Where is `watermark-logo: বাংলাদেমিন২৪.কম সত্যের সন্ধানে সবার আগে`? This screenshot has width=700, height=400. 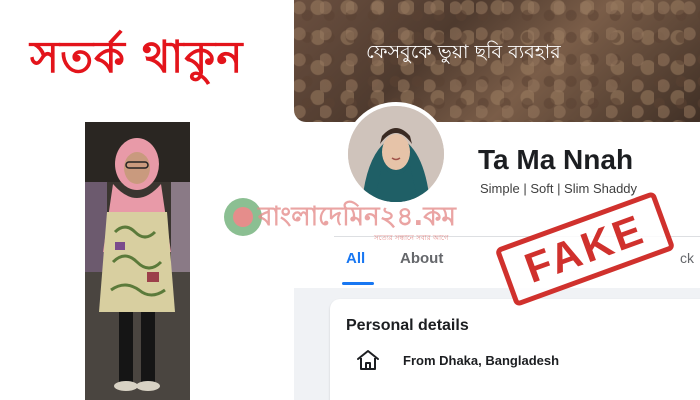 watermark-logo: বাংলাদেমিন২৪.কম সত্যের সন্ধানে সবার আগে is located at coordinates (340, 219).